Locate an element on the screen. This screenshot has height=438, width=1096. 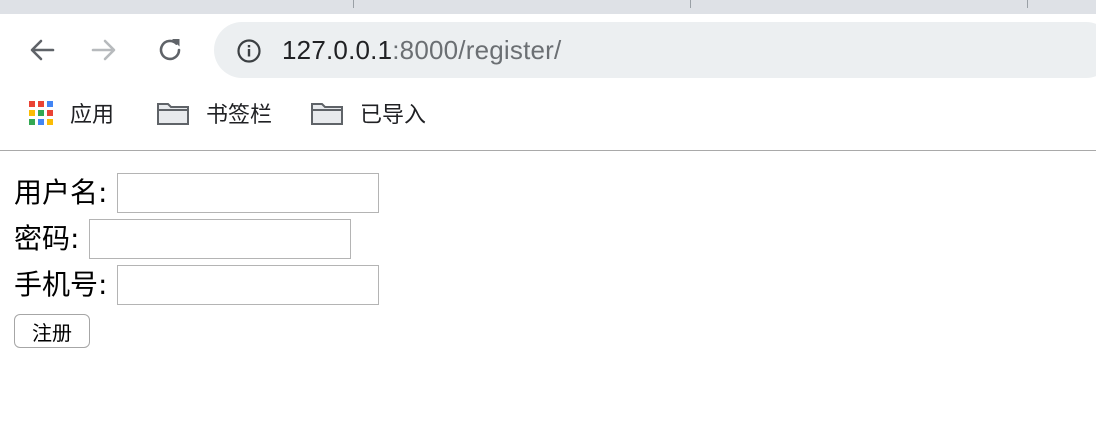
register-button: 注册 is located at coordinates (52, 331).